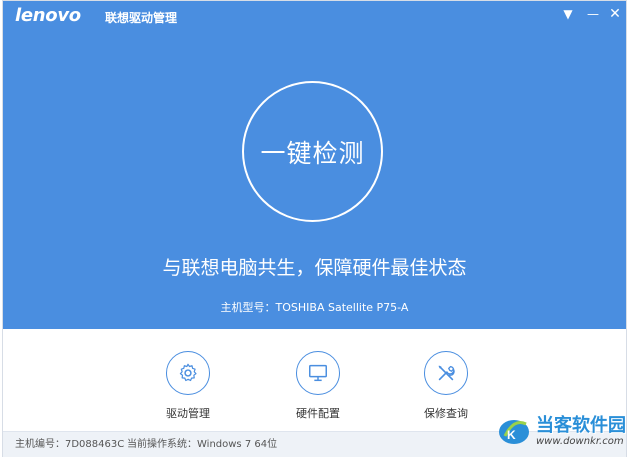 This screenshot has height=459, width=629. I want to click on warranty-query-button: 保修查询, so click(446, 386).